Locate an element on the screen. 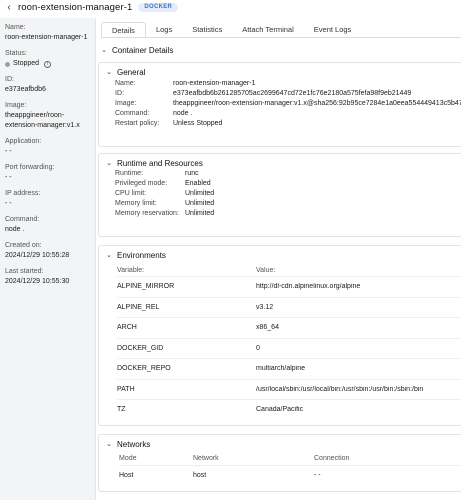 The width and height of the screenshot is (461, 500). value-column-header: Value: is located at coordinates (266, 270).